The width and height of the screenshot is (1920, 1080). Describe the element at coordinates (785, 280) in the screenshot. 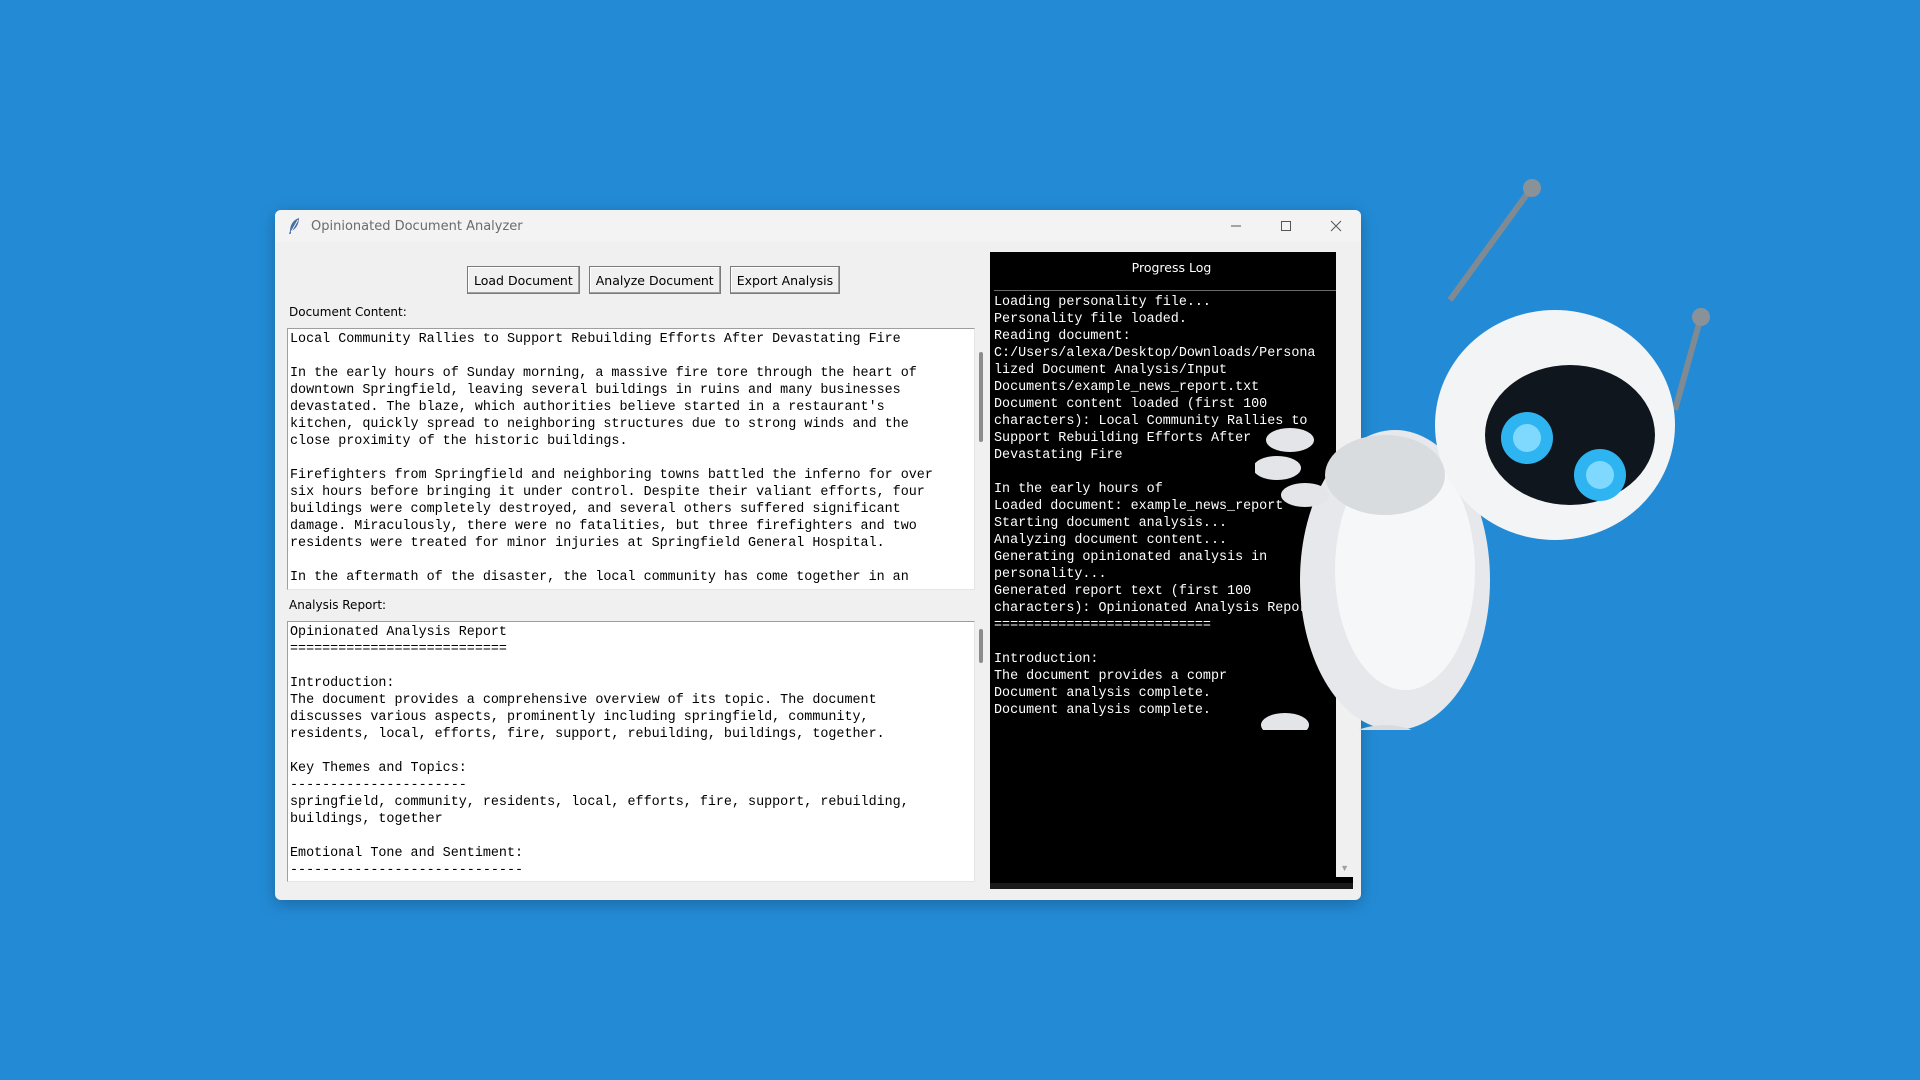

I see `export-analysis-button: Export Analysis` at that location.